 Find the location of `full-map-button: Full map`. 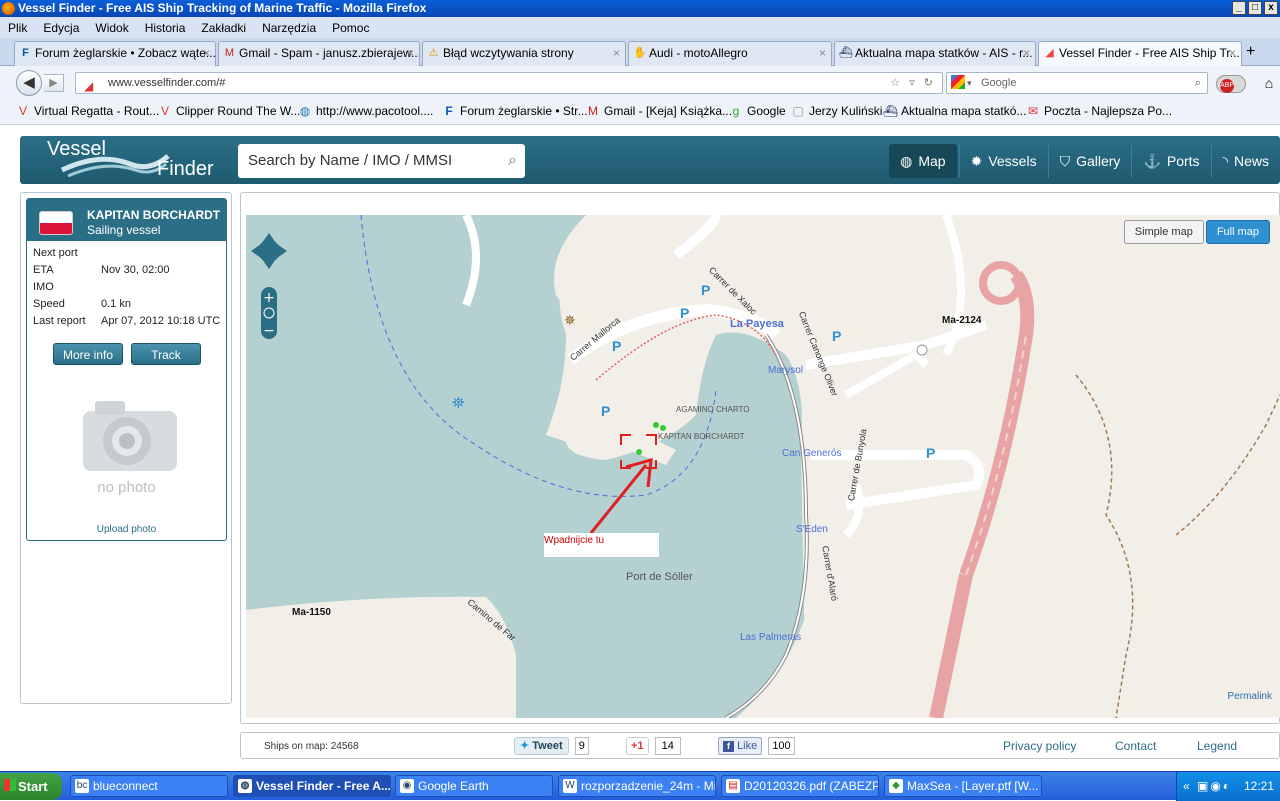

full-map-button: Full map is located at coordinates (1237, 232).